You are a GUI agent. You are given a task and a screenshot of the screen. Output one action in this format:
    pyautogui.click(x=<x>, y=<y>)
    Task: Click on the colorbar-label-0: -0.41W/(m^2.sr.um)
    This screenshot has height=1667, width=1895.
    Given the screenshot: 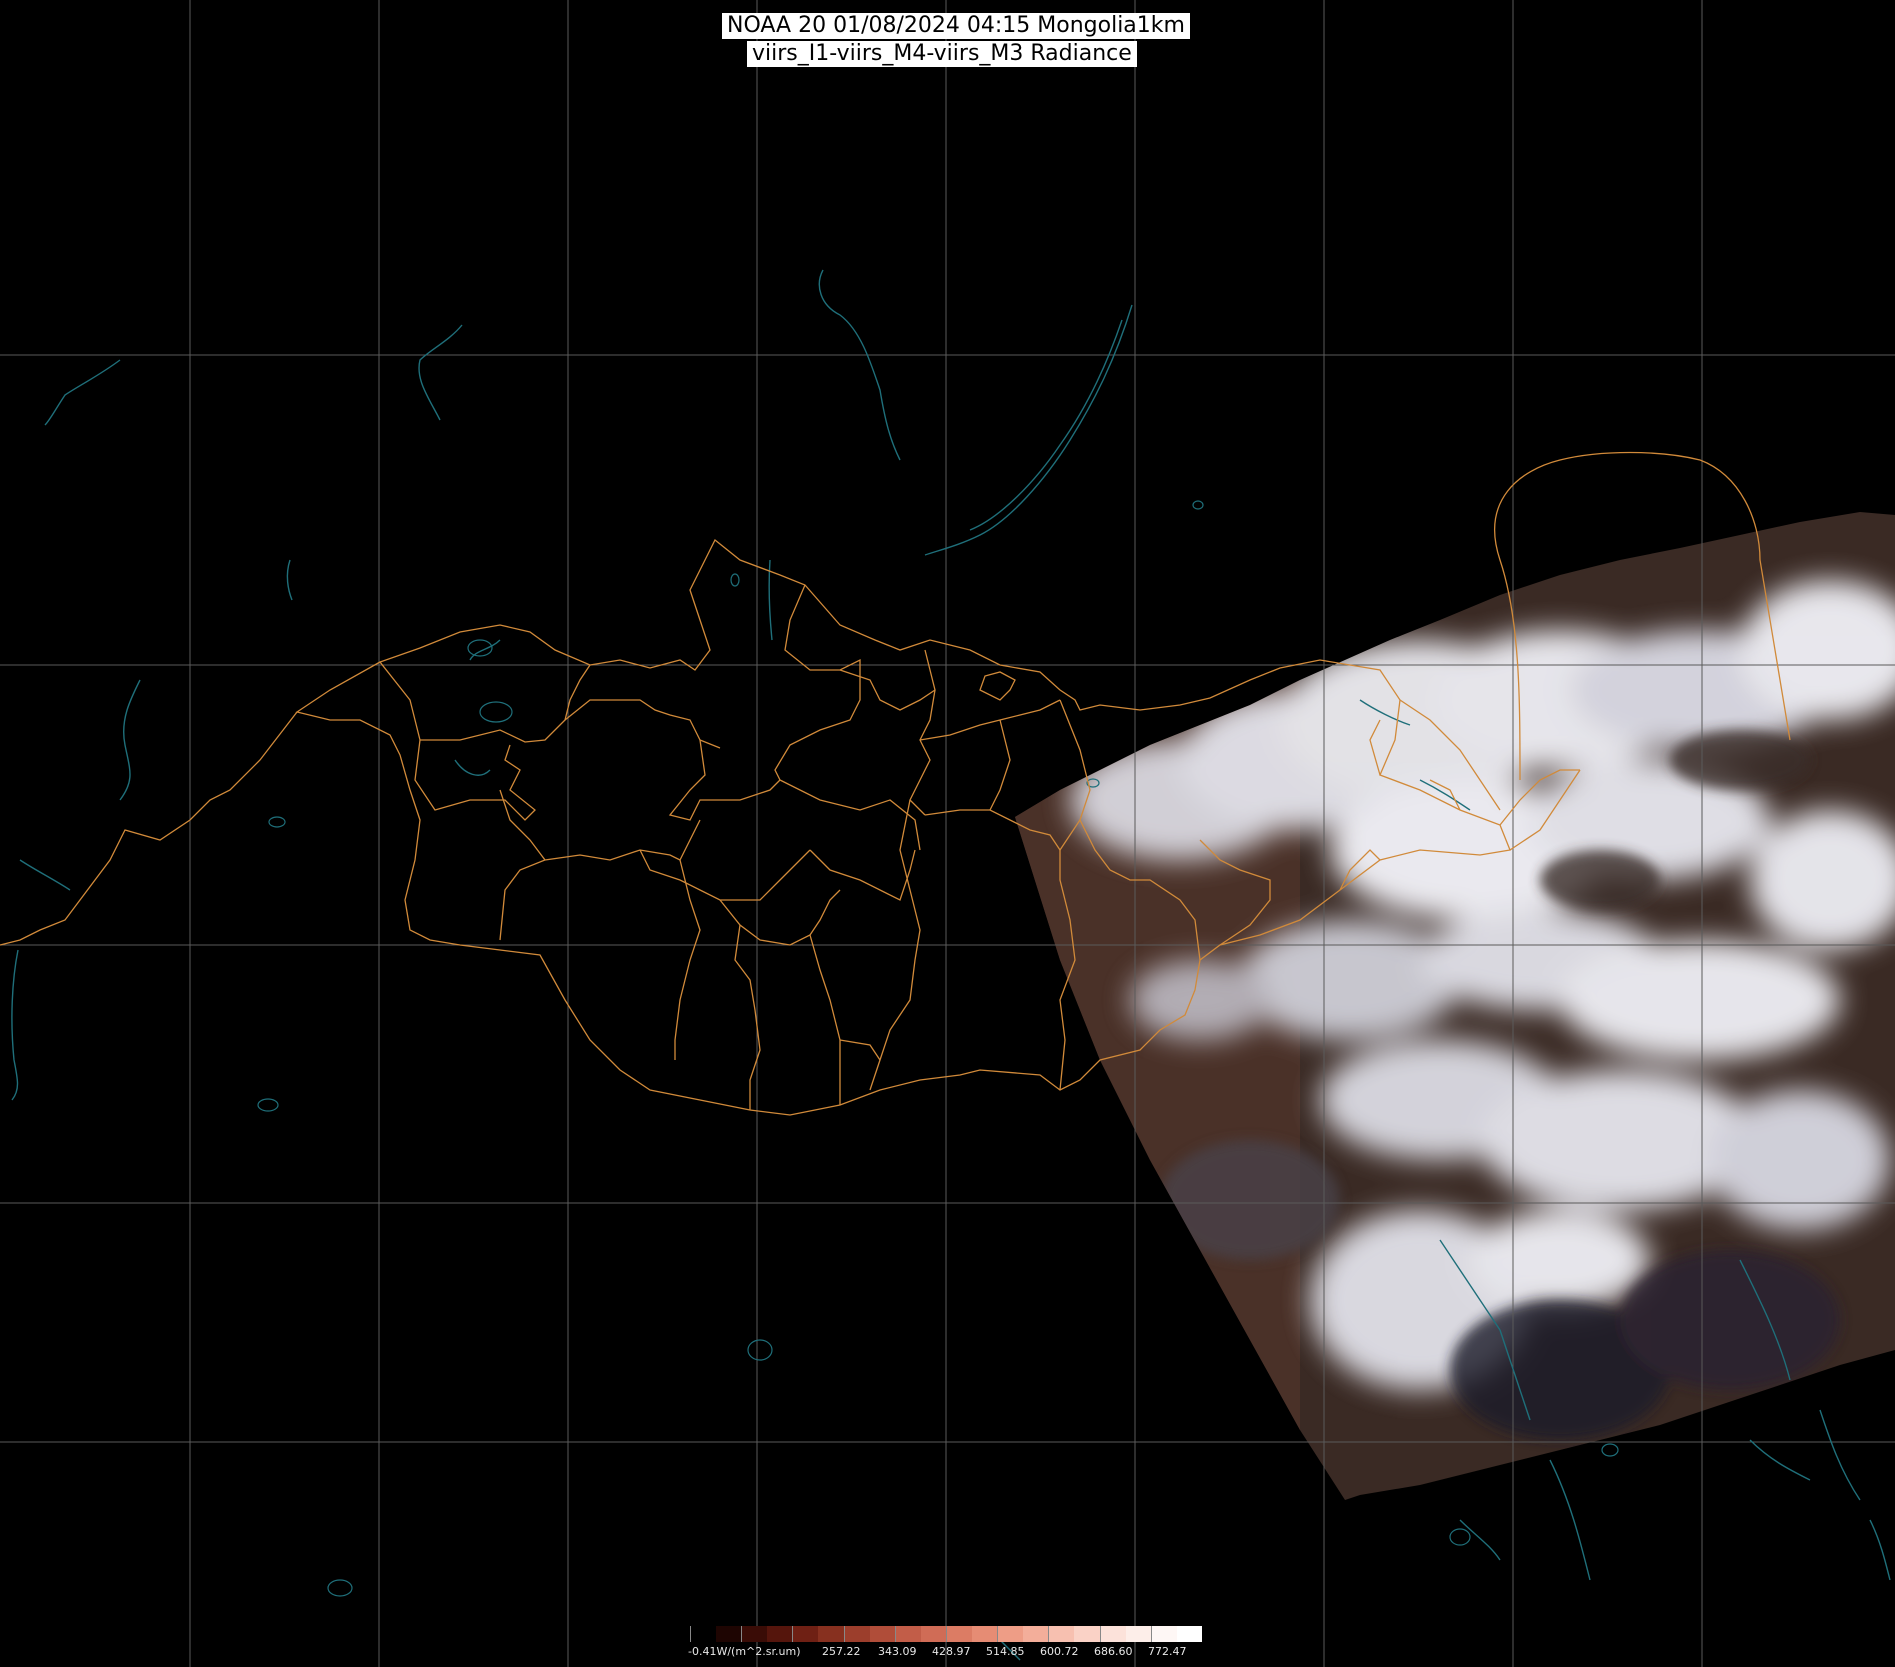 What is the action you would take?
    pyautogui.click(x=744, y=1651)
    